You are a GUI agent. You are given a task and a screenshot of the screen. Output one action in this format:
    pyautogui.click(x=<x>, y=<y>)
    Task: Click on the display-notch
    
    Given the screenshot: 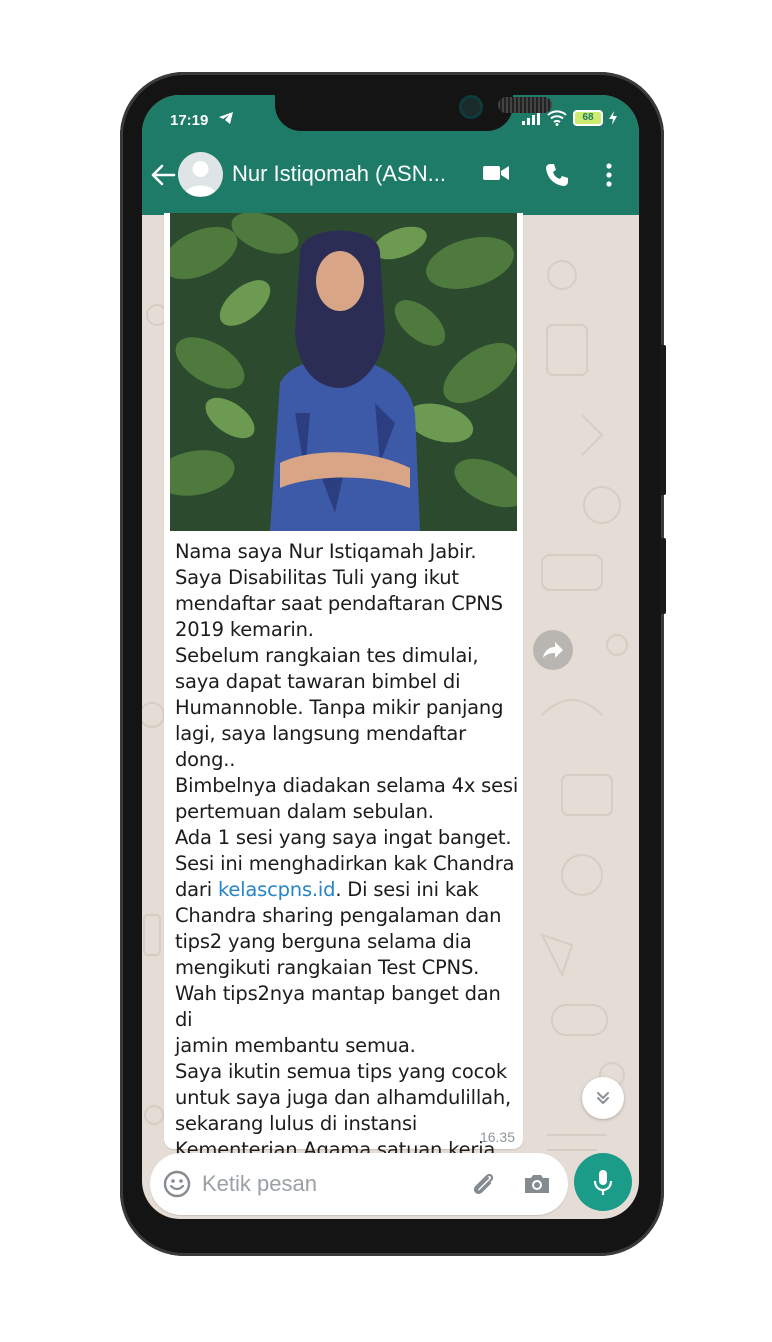 What is the action you would take?
    pyautogui.click(x=413, y=113)
    